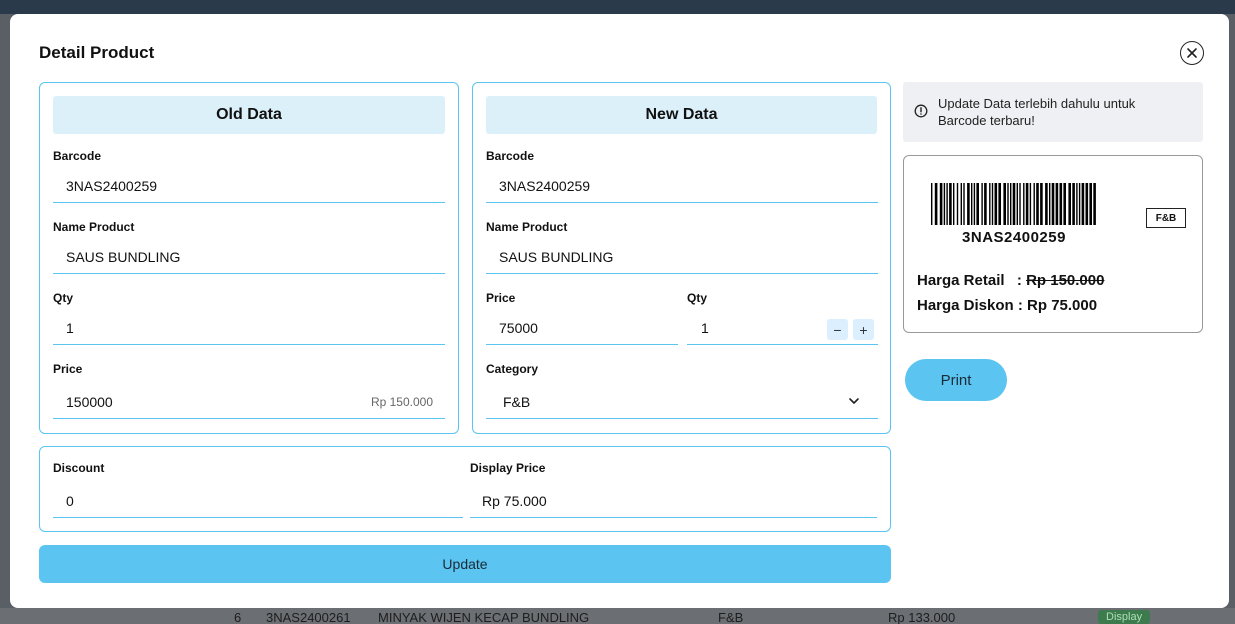  I want to click on new-name-label: Name Product, so click(527, 227).